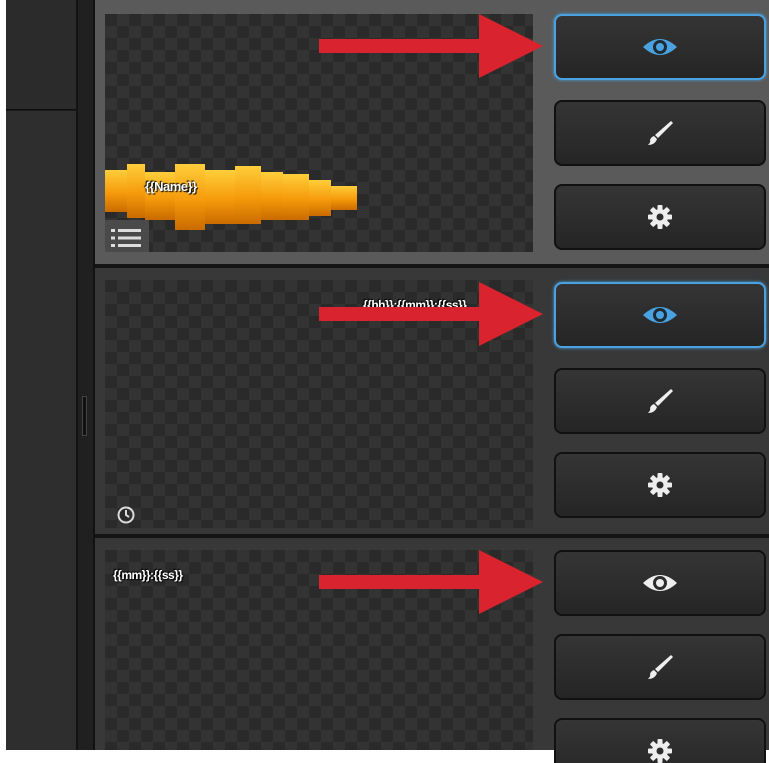  What do you see at coordinates (41, 55) in the screenshot?
I see `left-panel-header` at bounding box center [41, 55].